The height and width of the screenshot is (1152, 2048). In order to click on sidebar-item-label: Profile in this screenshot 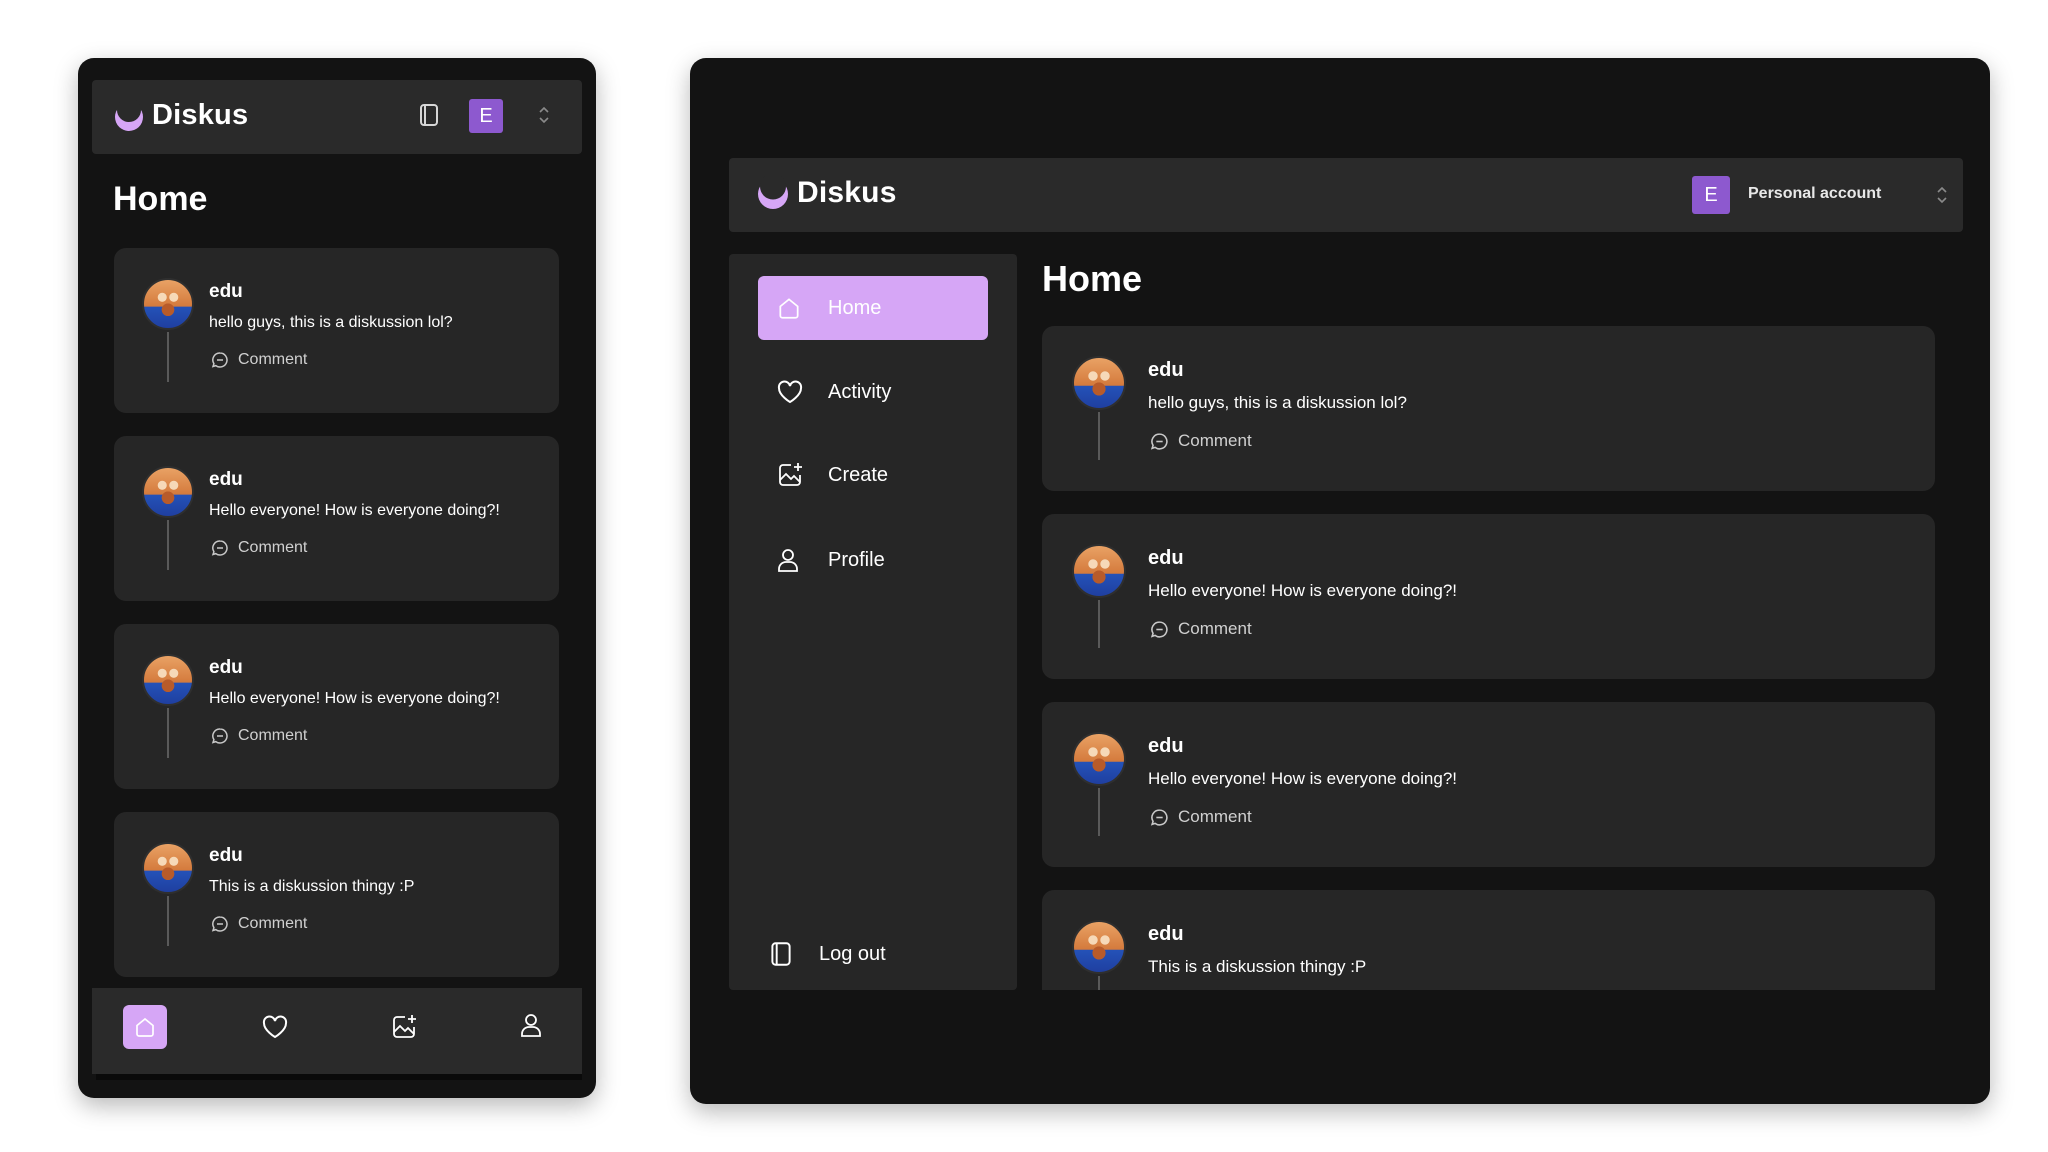, I will do `click(856, 559)`.